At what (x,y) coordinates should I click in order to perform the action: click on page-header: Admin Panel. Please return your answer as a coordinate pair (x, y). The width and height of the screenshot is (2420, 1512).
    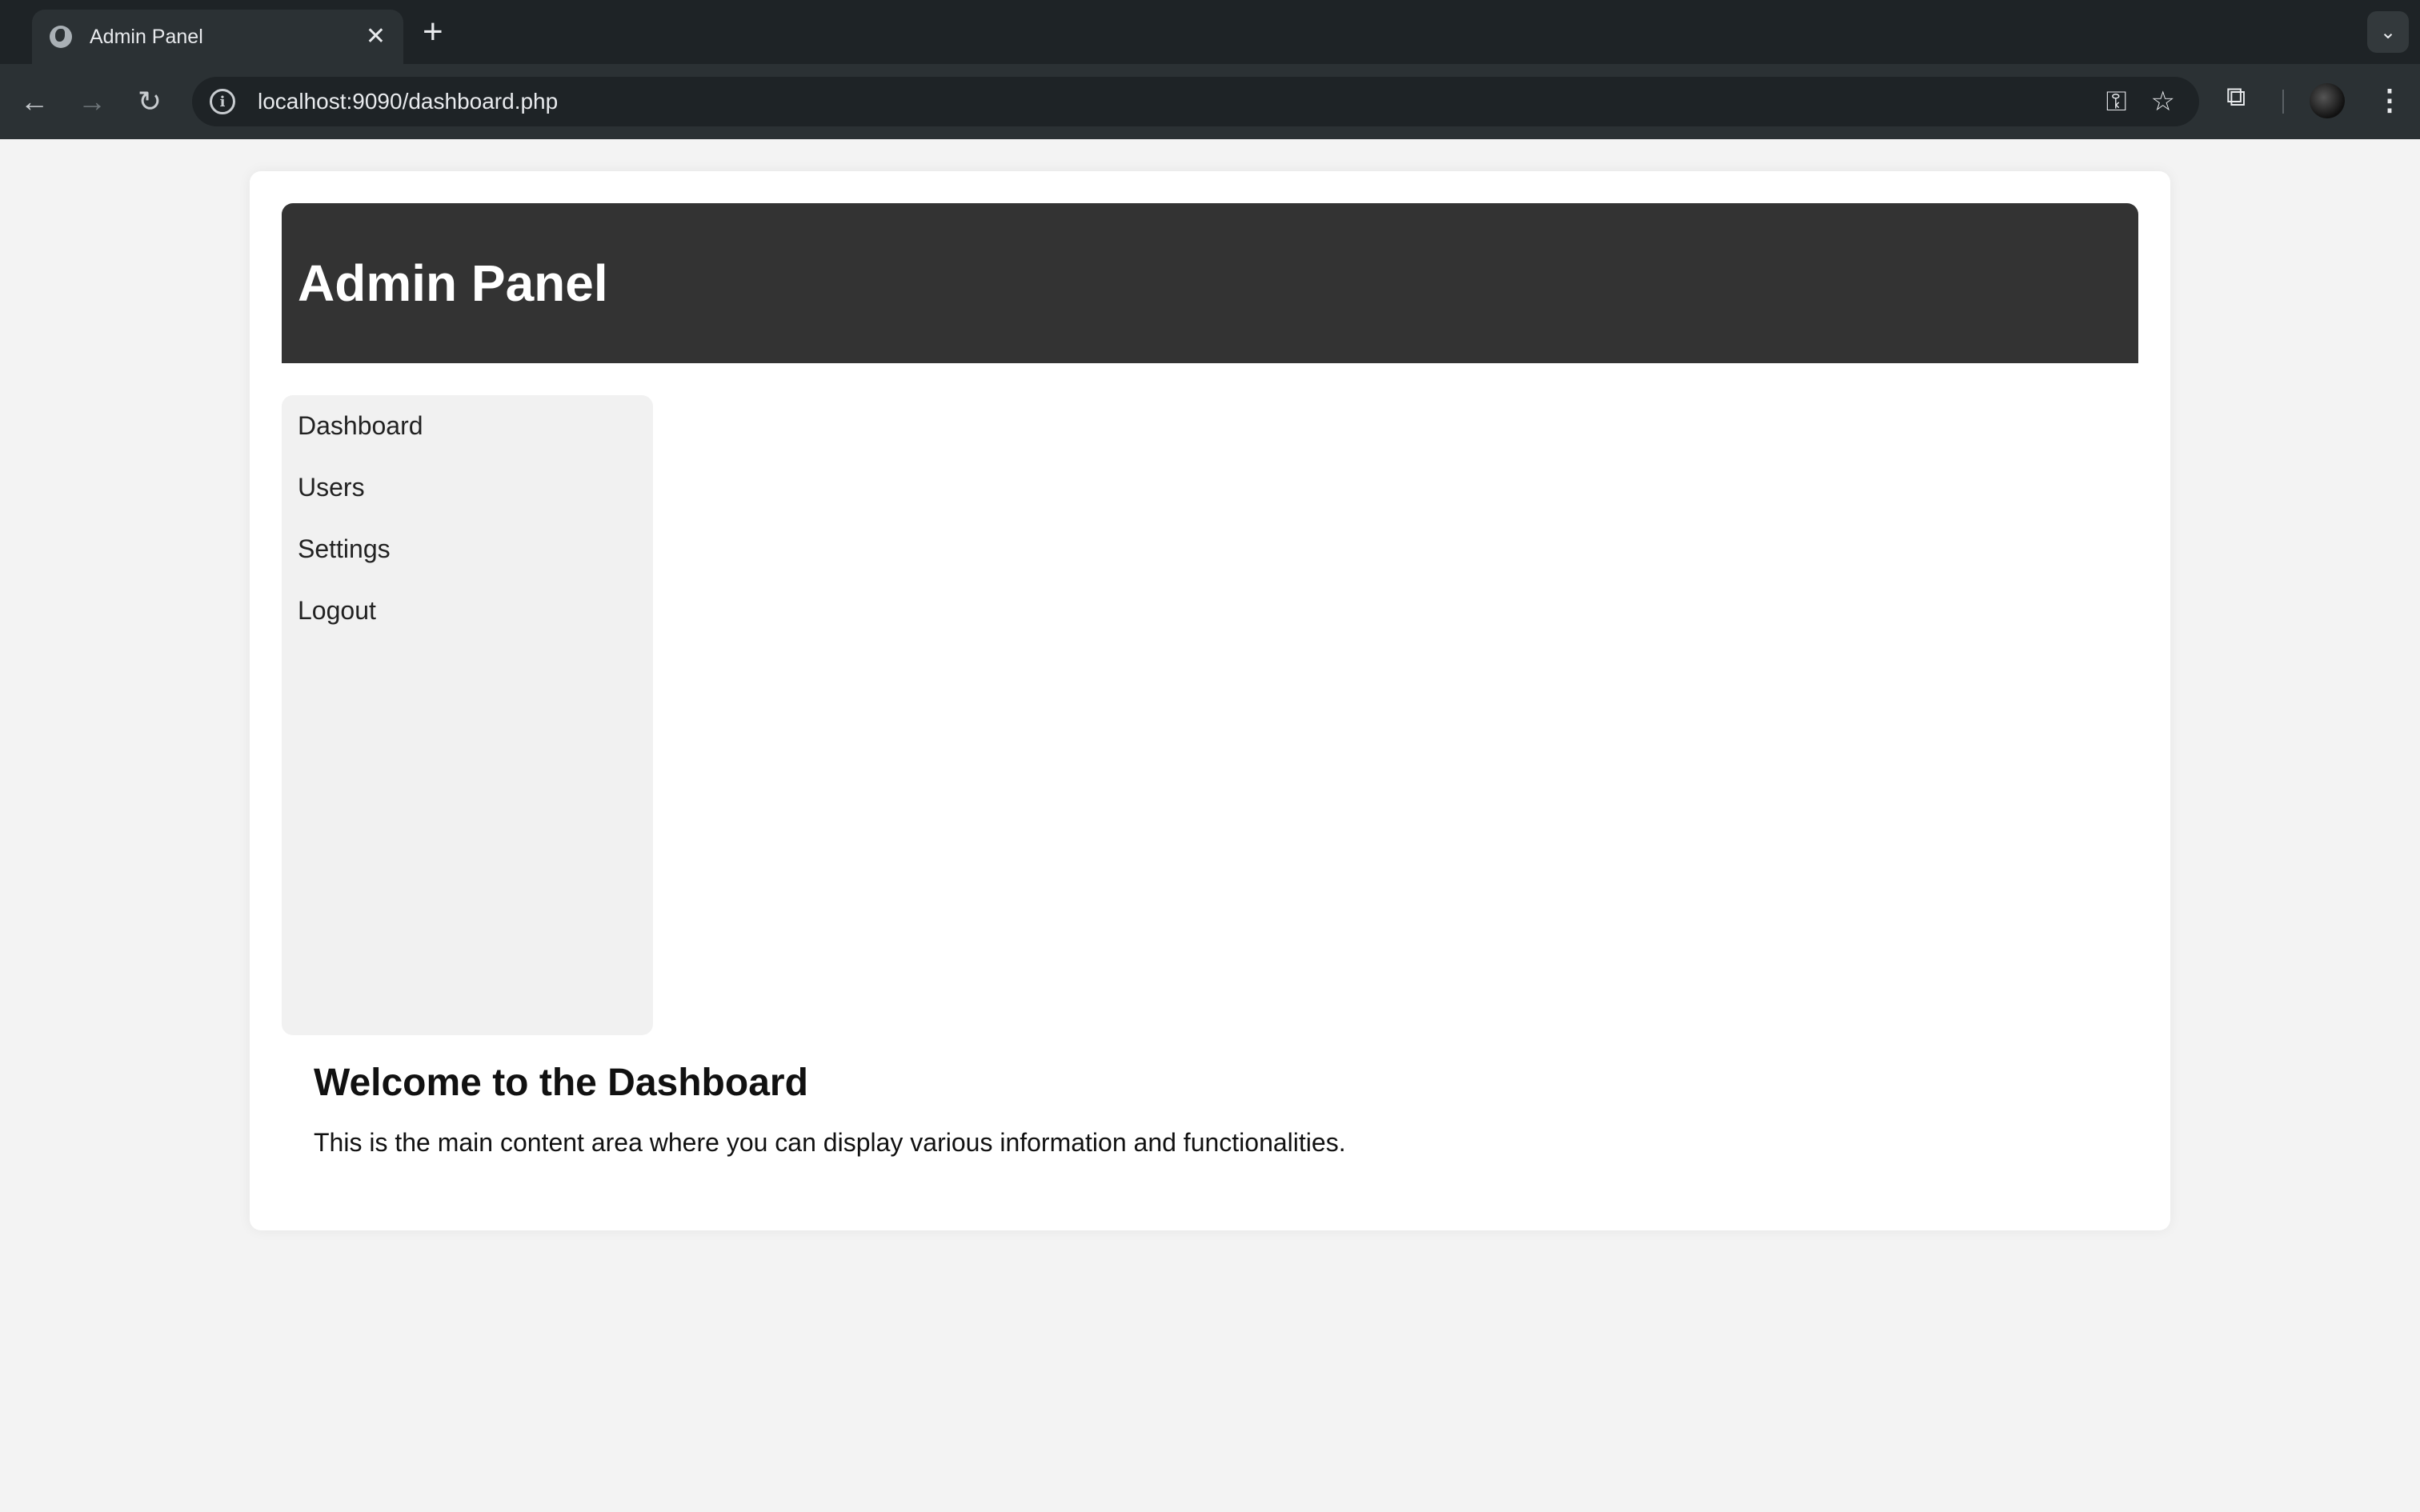
    Looking at the image, I should click on (1210, 283).